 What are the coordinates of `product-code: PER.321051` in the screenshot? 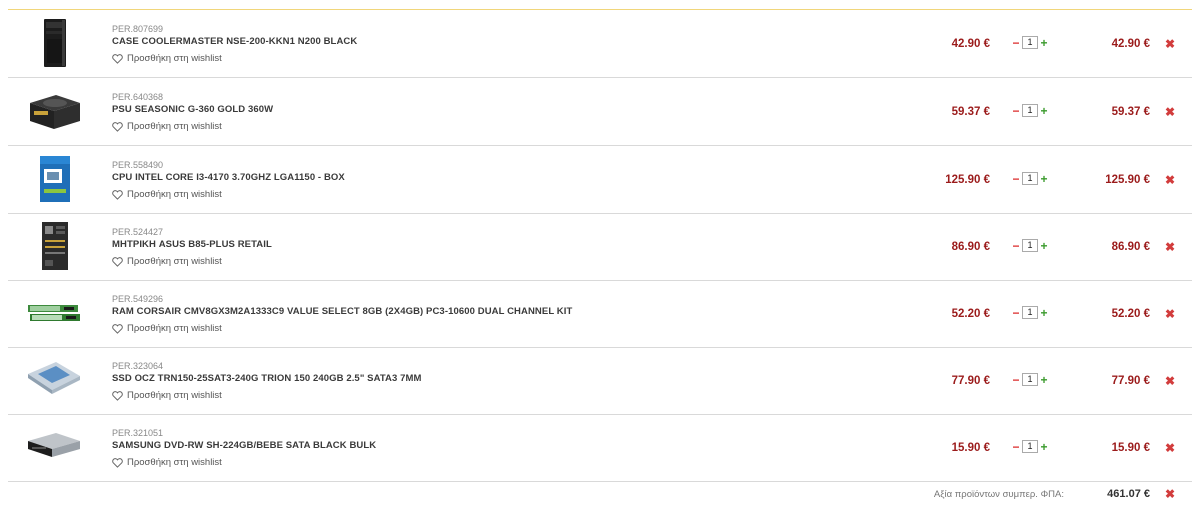 It's located at (138, 433).